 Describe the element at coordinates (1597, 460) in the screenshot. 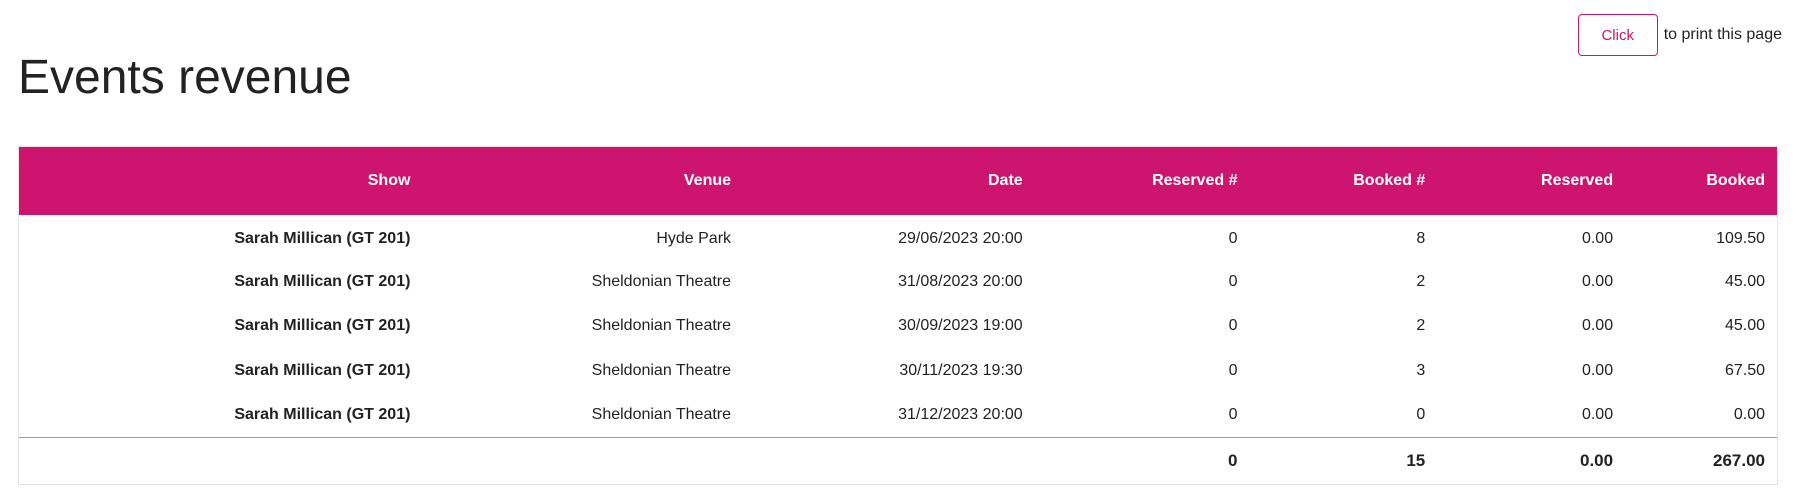

I see `total-reserved: 0.00` at that location.